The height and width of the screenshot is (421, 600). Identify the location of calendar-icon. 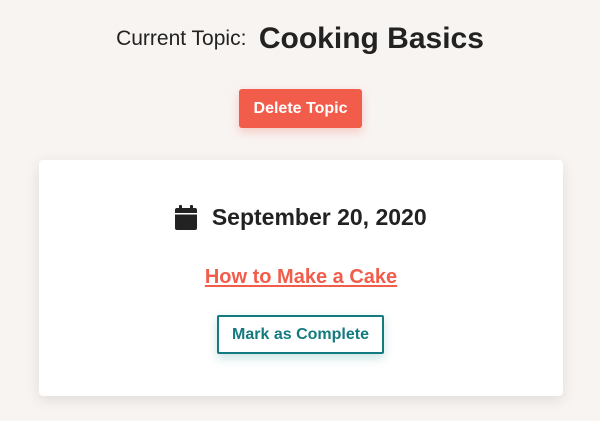
(186, 217).